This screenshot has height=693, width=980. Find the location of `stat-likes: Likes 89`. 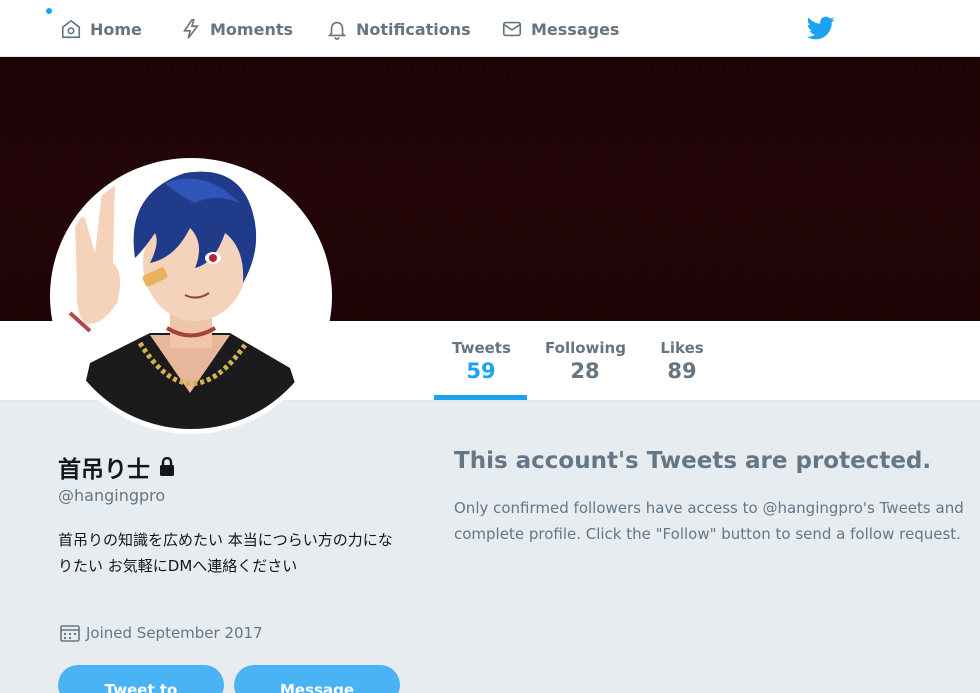

stat-likes: Likes 89 is located at coordinates (682, 361).